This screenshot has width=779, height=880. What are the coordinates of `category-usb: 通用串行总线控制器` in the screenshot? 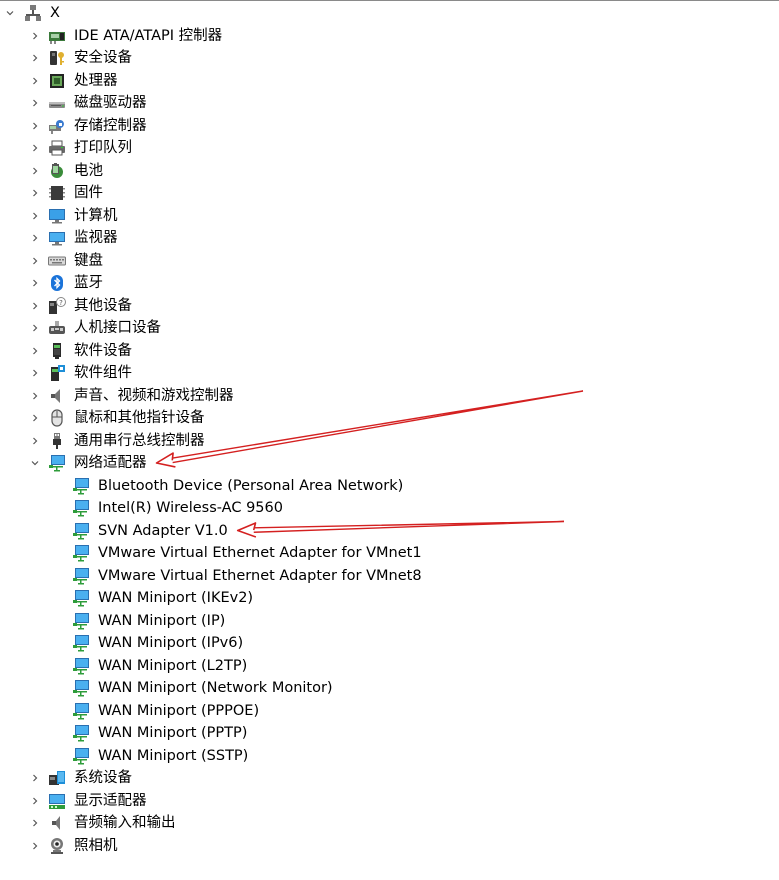 It's located at (280, 441).